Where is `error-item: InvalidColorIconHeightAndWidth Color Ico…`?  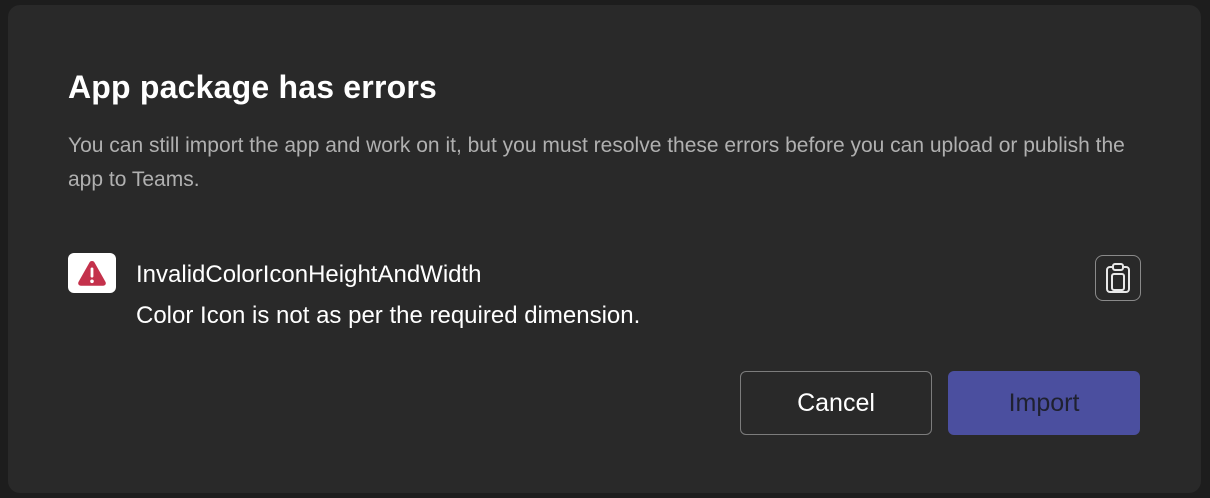
error-item: InvalidColorIconHeightAndWidth Color Ico… is located at coordinates (604, 293).